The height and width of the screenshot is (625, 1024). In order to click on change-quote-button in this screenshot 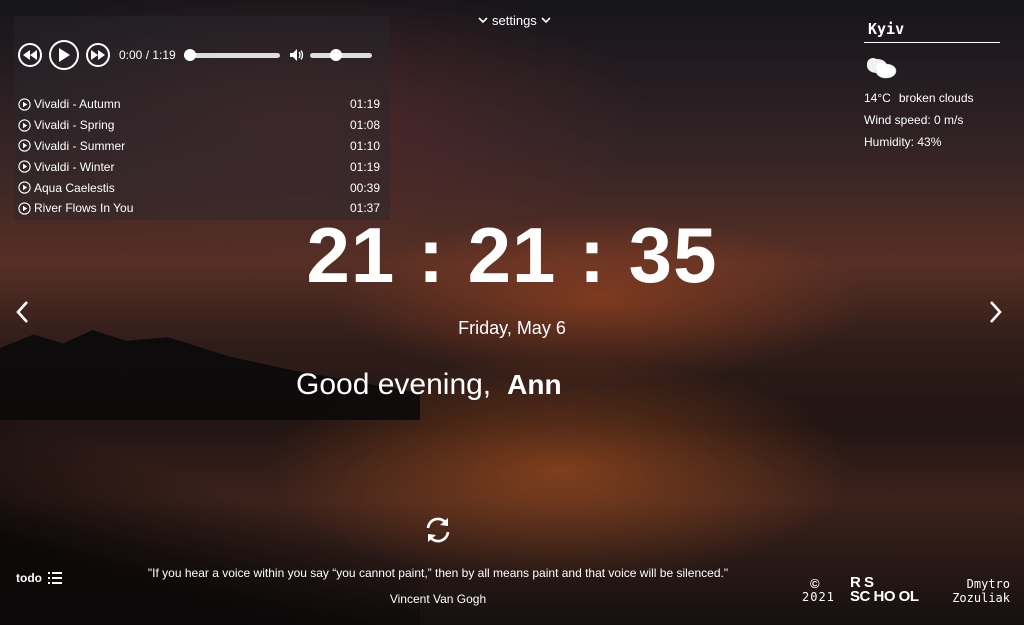, I will do `click(438, 532)`.